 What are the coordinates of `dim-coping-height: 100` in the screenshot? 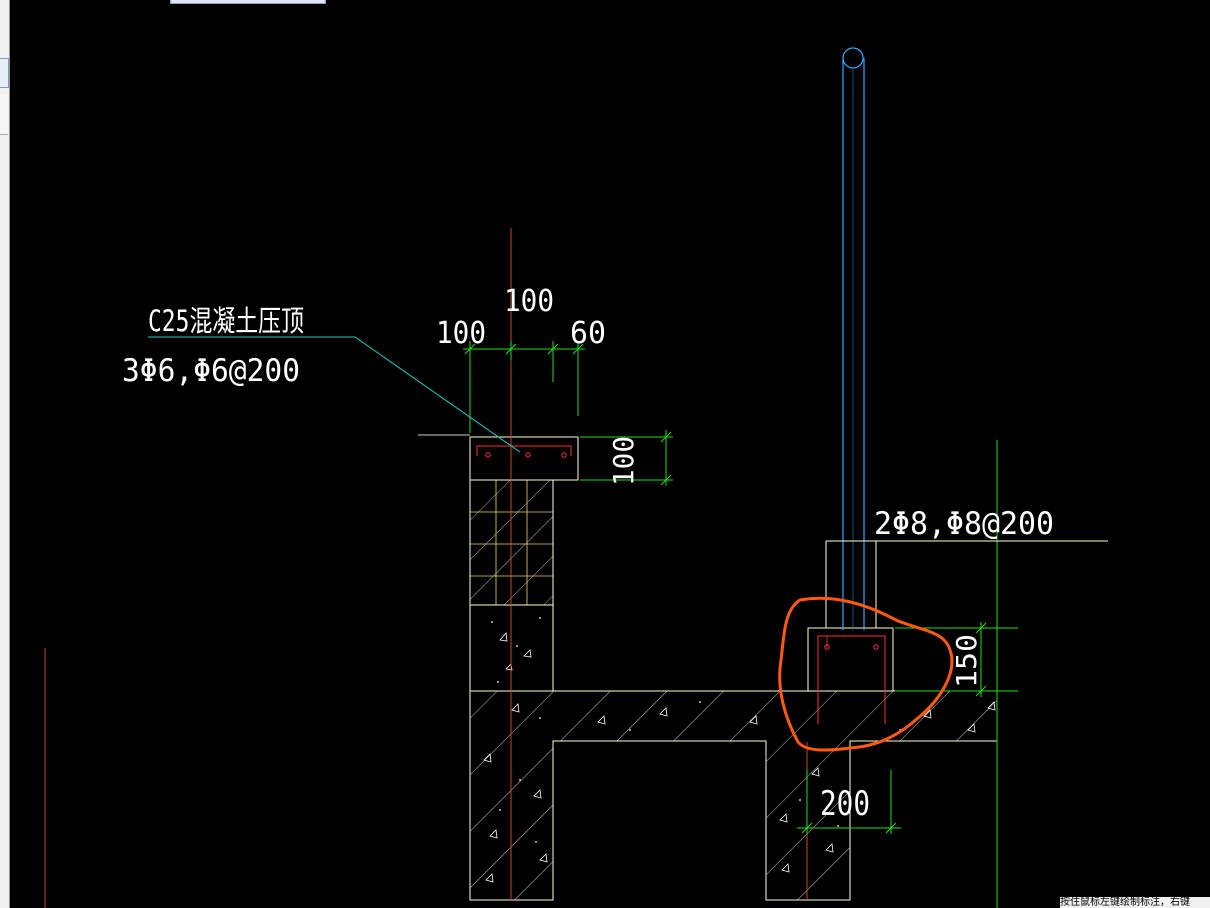 It's located at (623, 461).